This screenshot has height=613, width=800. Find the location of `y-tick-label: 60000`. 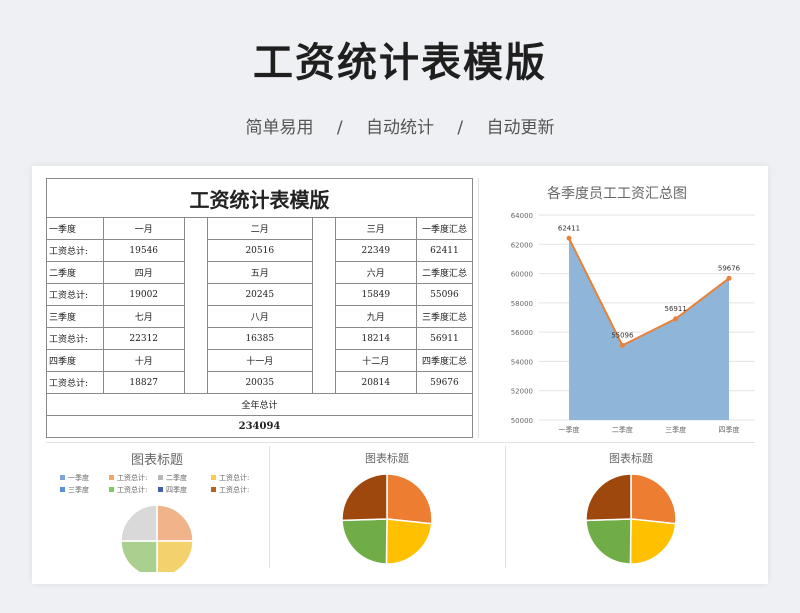

y-tick-label: 60000 is located at coordinates (522, 275).